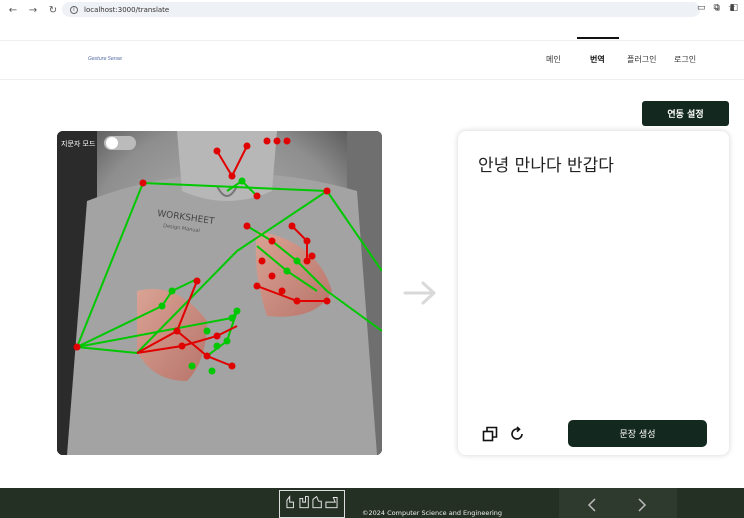 The image size is (744, 518). Describe the element at coordinates (490, 434) in the screenshot. I see `copy-icon` at that location.